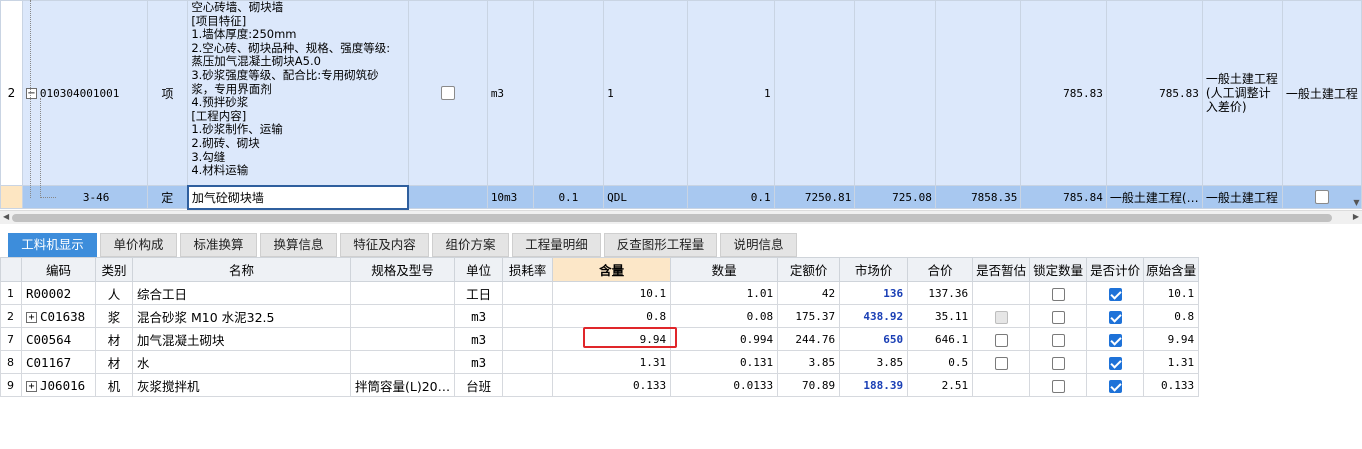  What do you see at coordinates (1242, 93) in the screenshot?
I see `bill-category: 一般土建工程(人工调整计入差价)` at bounding box center [1242, 93].